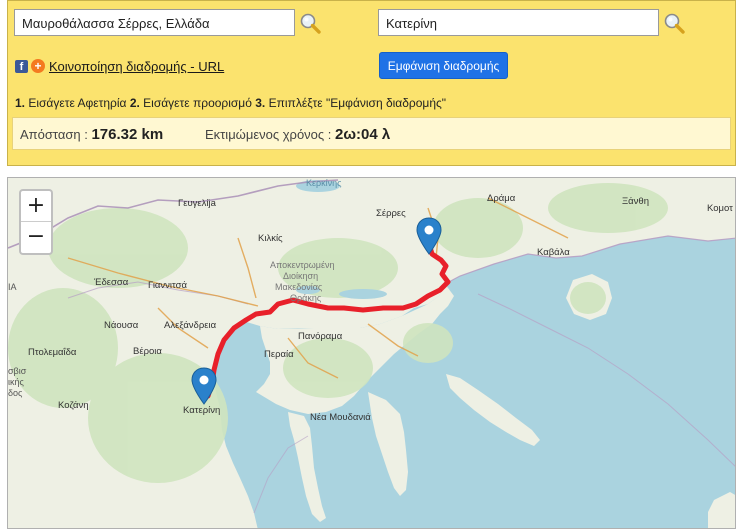 The width and height of the screenshot is (743, 529). I want to click on show-route-button: Εμφάνιση διαδρομής, so click(443, 65).